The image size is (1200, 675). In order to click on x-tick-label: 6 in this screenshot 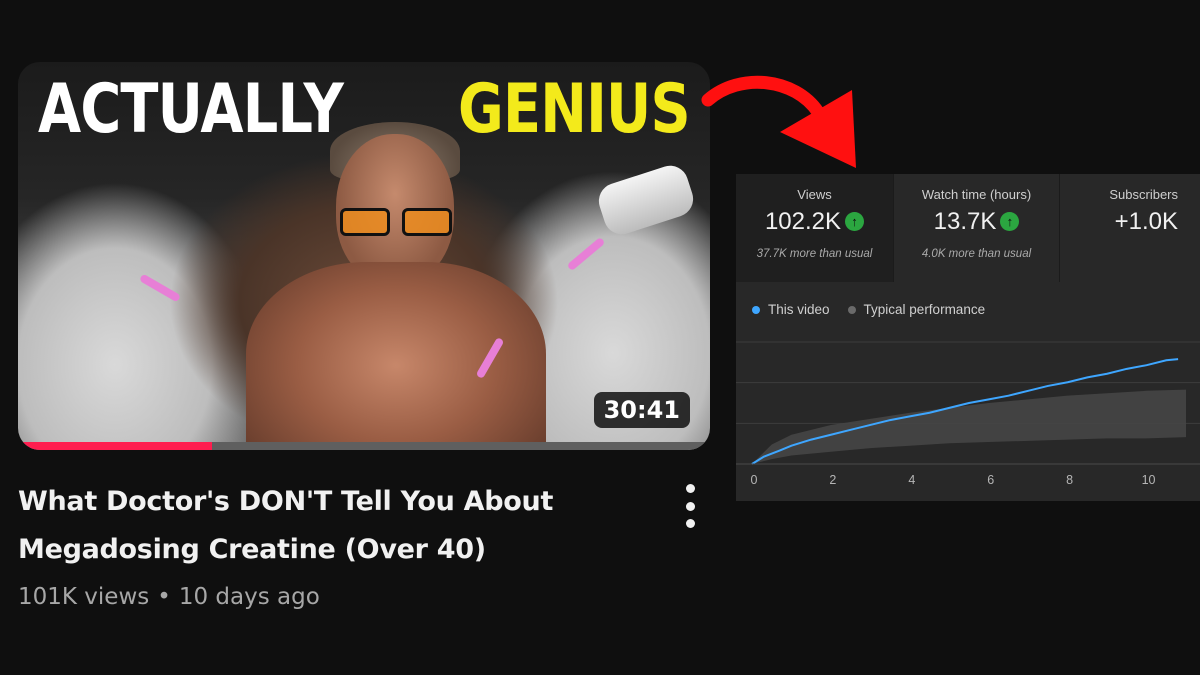, I will do `click(990, 480)`.